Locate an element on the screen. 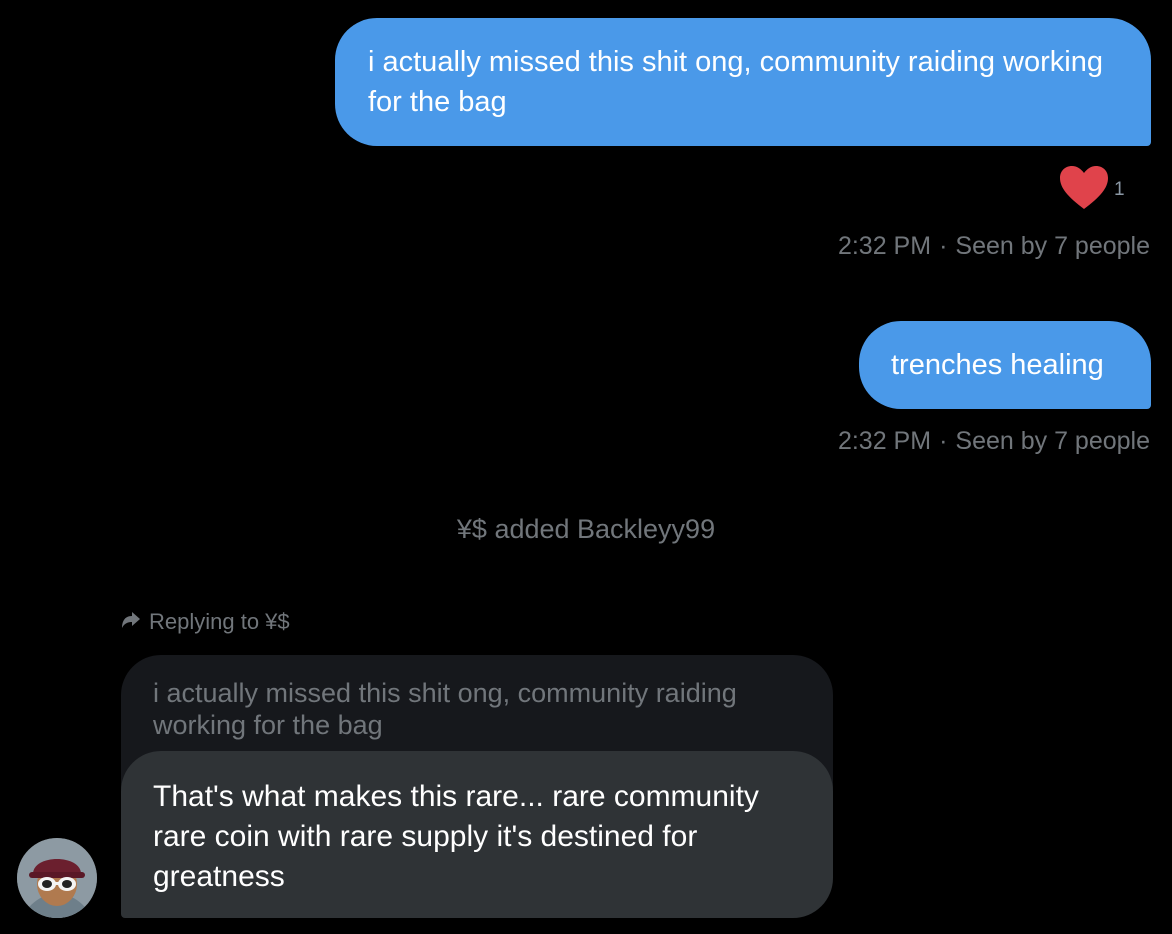 Image resolution: width=1172 pixels, height=934 pixels. reaction-count: 1 is located at coordinates (1119, 189).